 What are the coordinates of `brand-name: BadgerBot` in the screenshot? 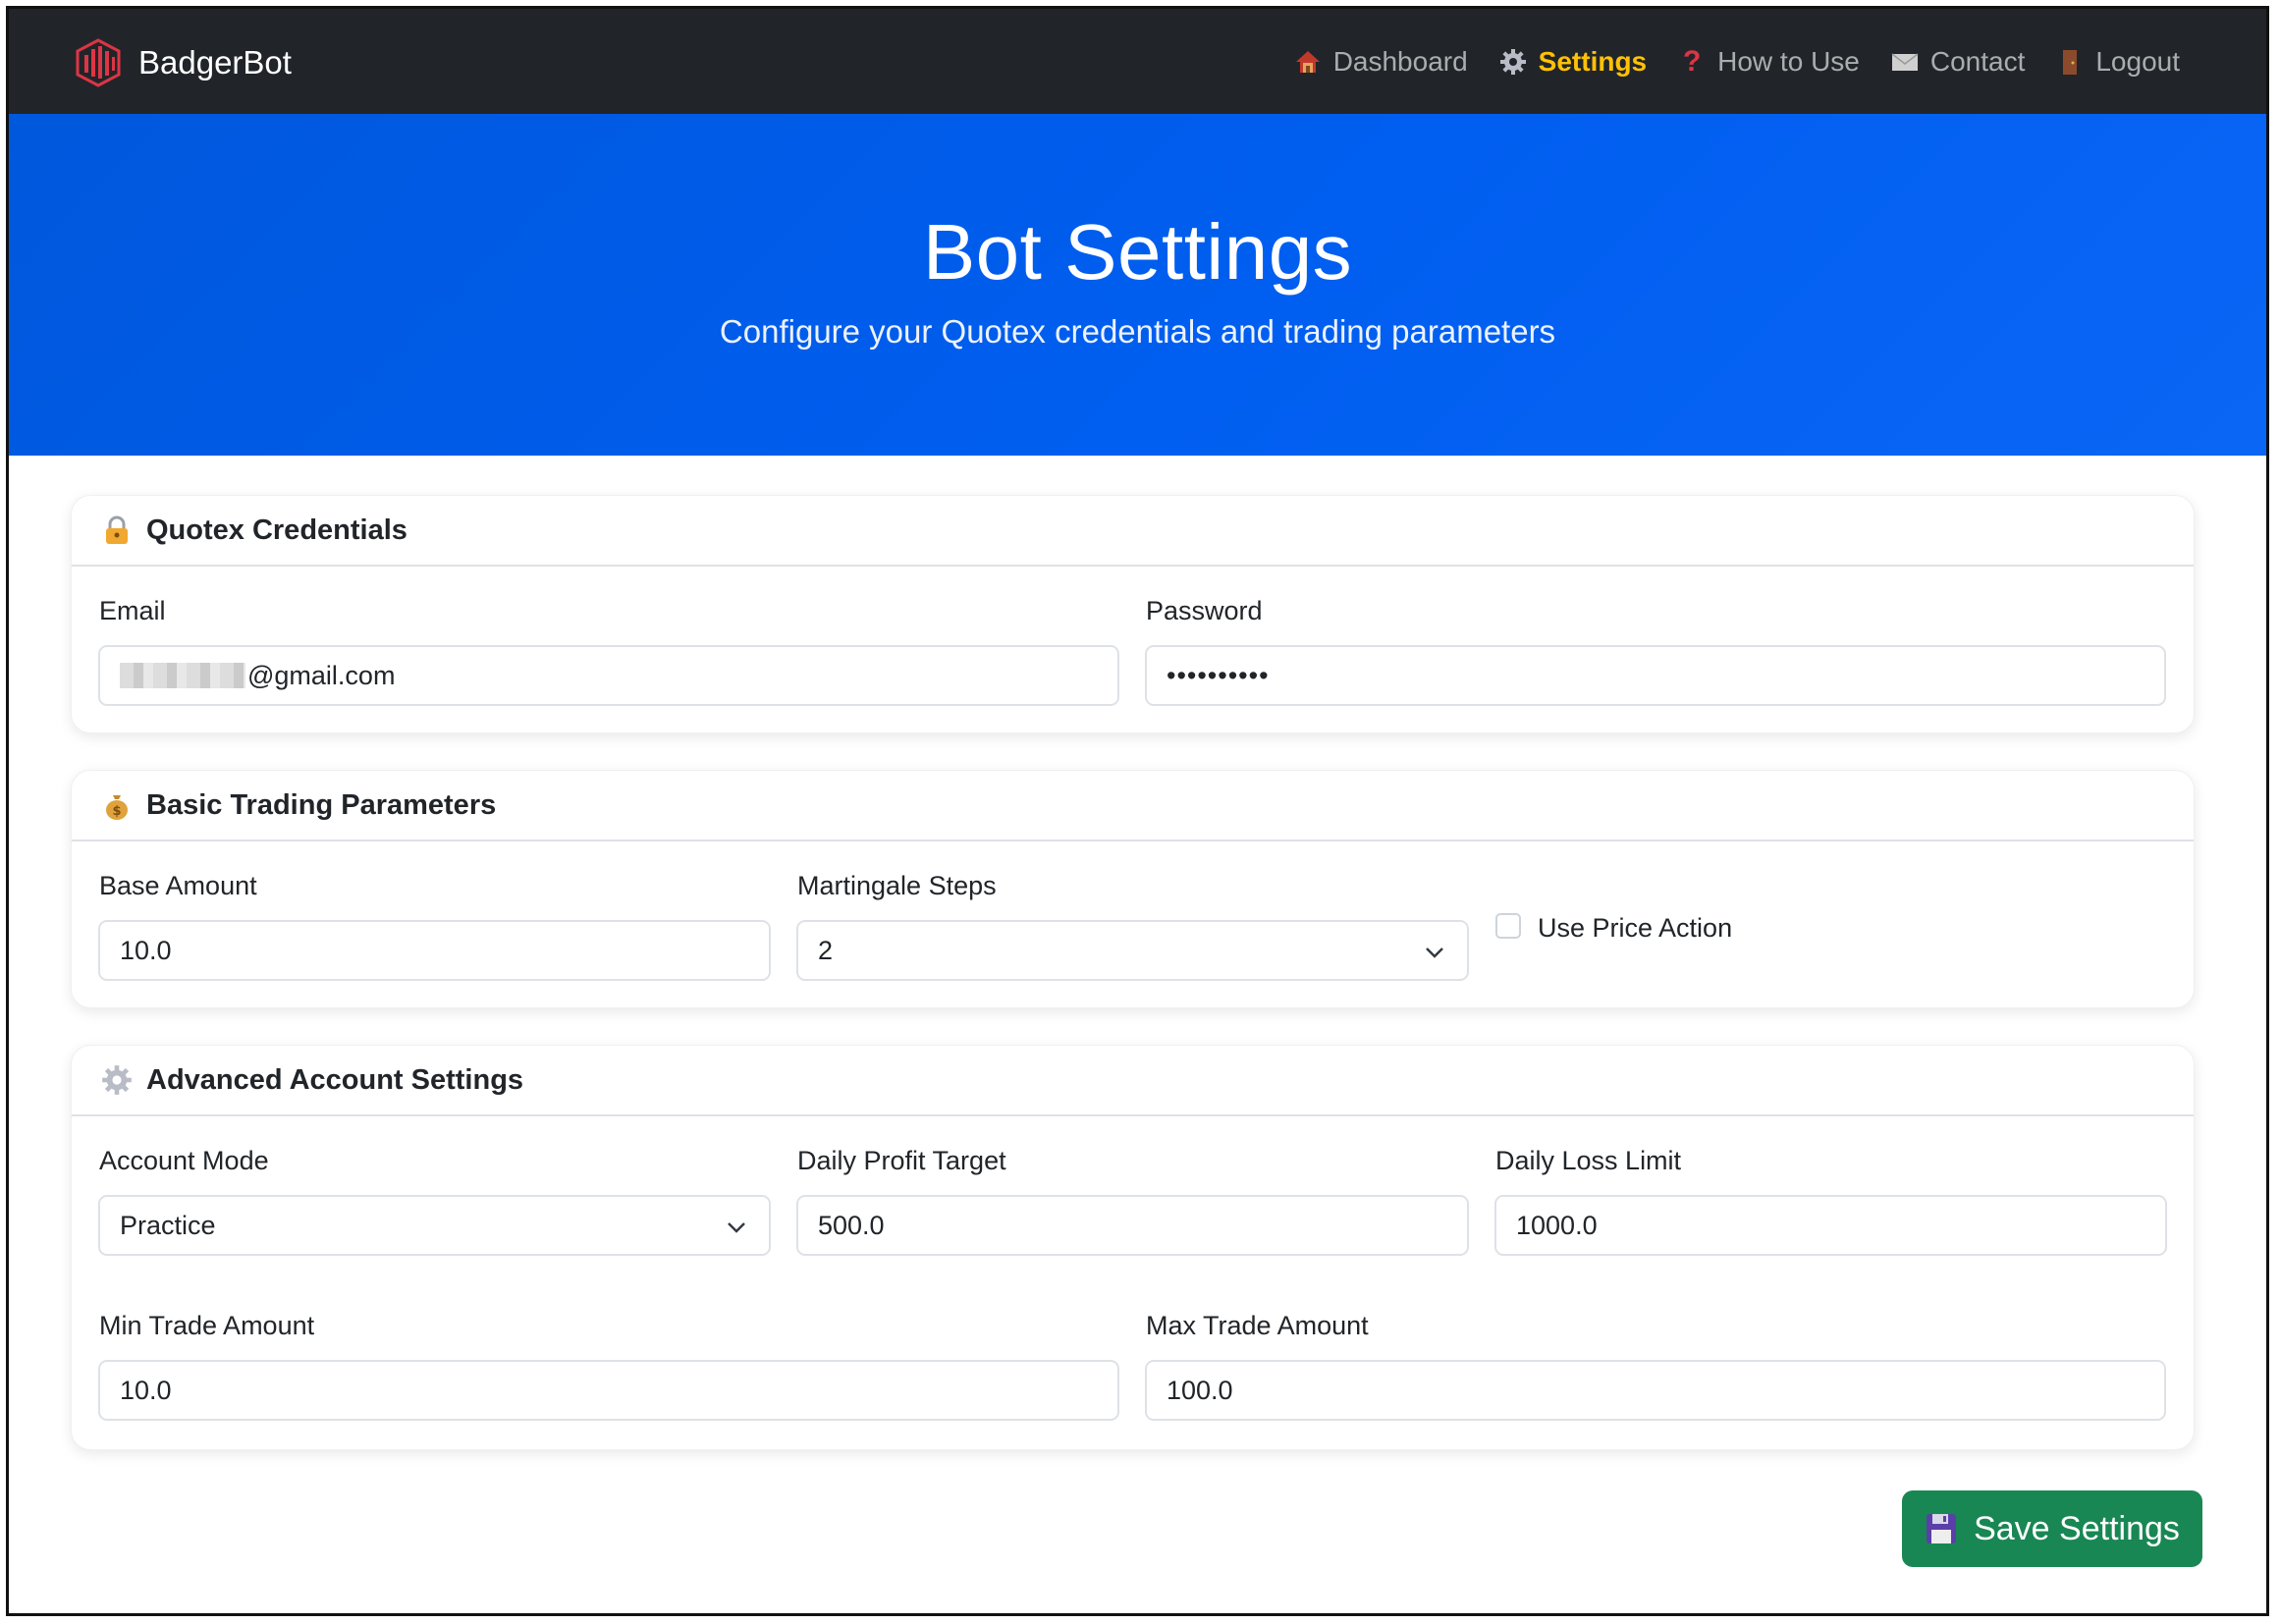 It's located at (215, 62).